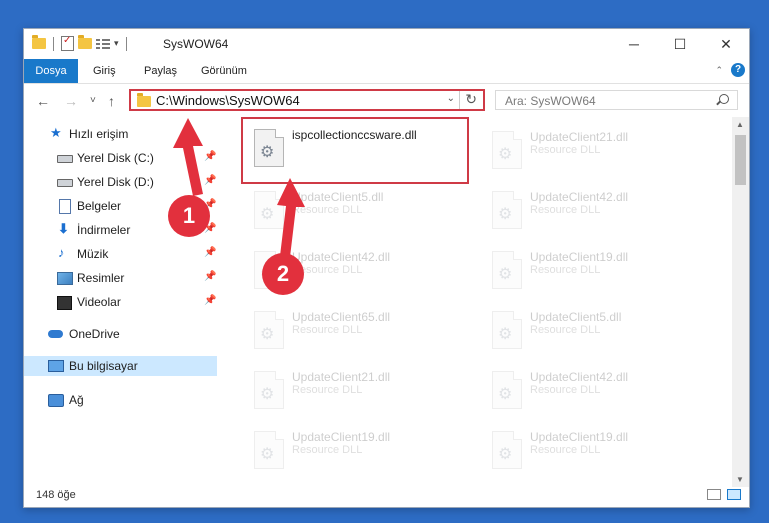 The width and height of the screenshot is (769, 523). I want to click on callout-badge-2: 2, so click(283, 274).